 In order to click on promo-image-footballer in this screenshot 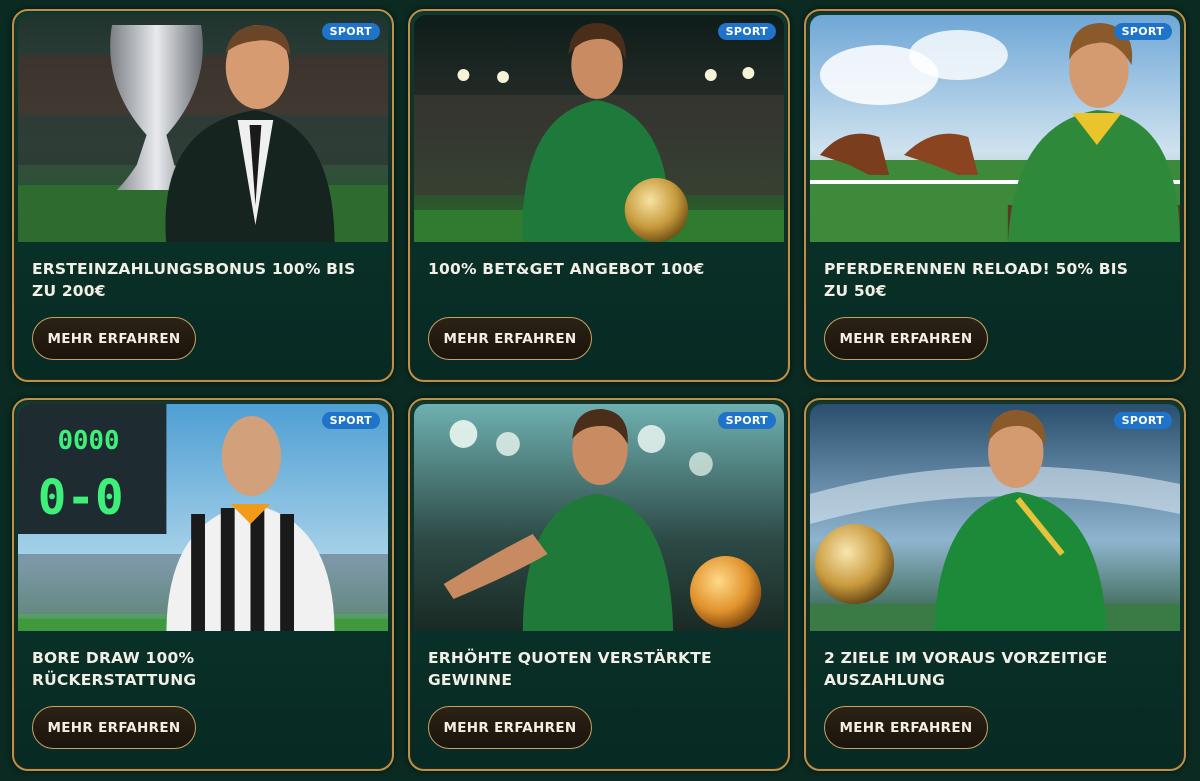, I will do `click(599, 128)`.